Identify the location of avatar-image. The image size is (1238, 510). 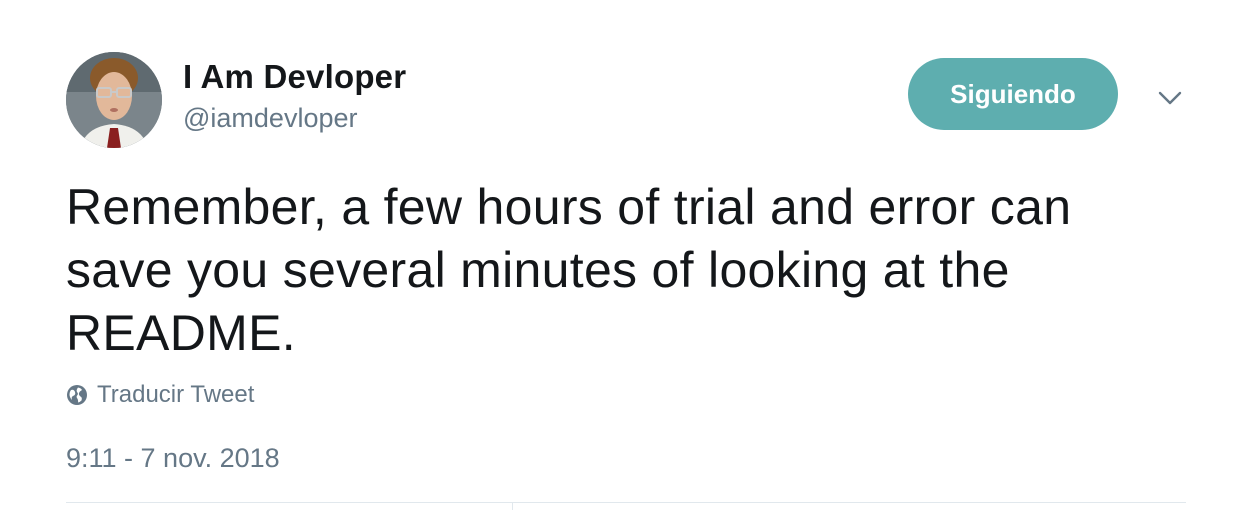
(114, 100).